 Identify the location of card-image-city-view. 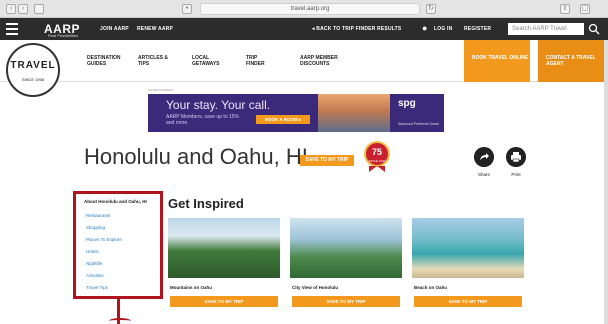
(346, 248).